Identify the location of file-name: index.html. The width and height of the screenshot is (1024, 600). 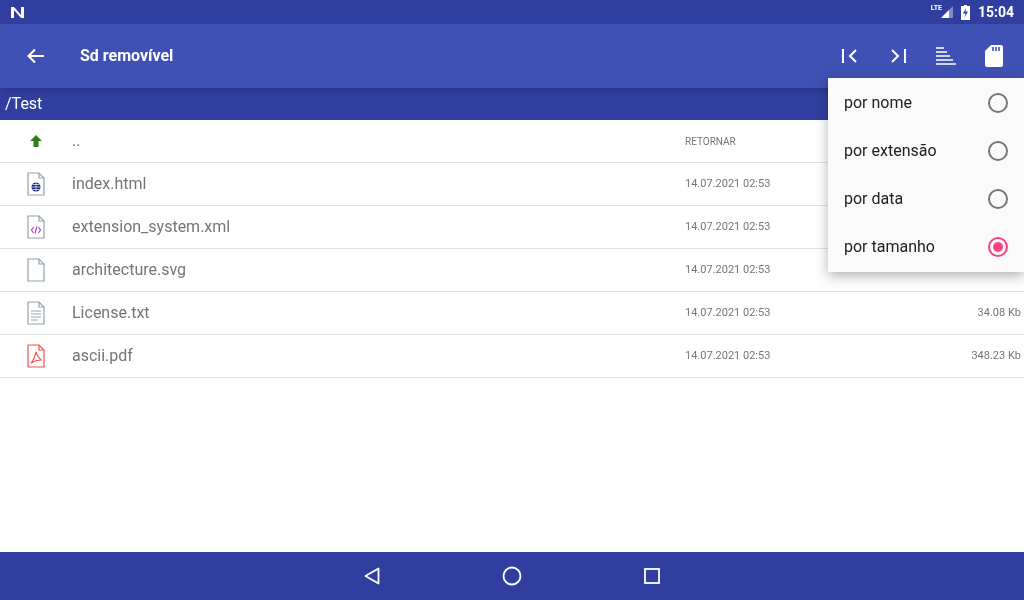
(110, 184).